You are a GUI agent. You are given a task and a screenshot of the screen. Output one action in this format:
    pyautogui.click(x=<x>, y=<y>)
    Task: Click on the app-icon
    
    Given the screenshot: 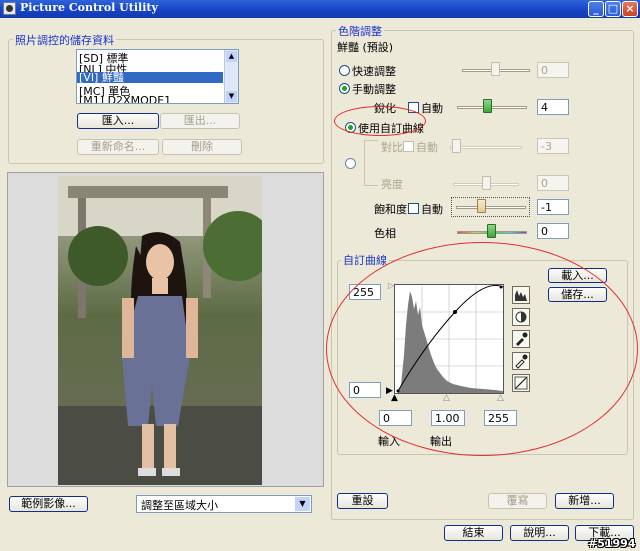 What is the action you would take?
    pyautogui.click(x=9, y=8)
    